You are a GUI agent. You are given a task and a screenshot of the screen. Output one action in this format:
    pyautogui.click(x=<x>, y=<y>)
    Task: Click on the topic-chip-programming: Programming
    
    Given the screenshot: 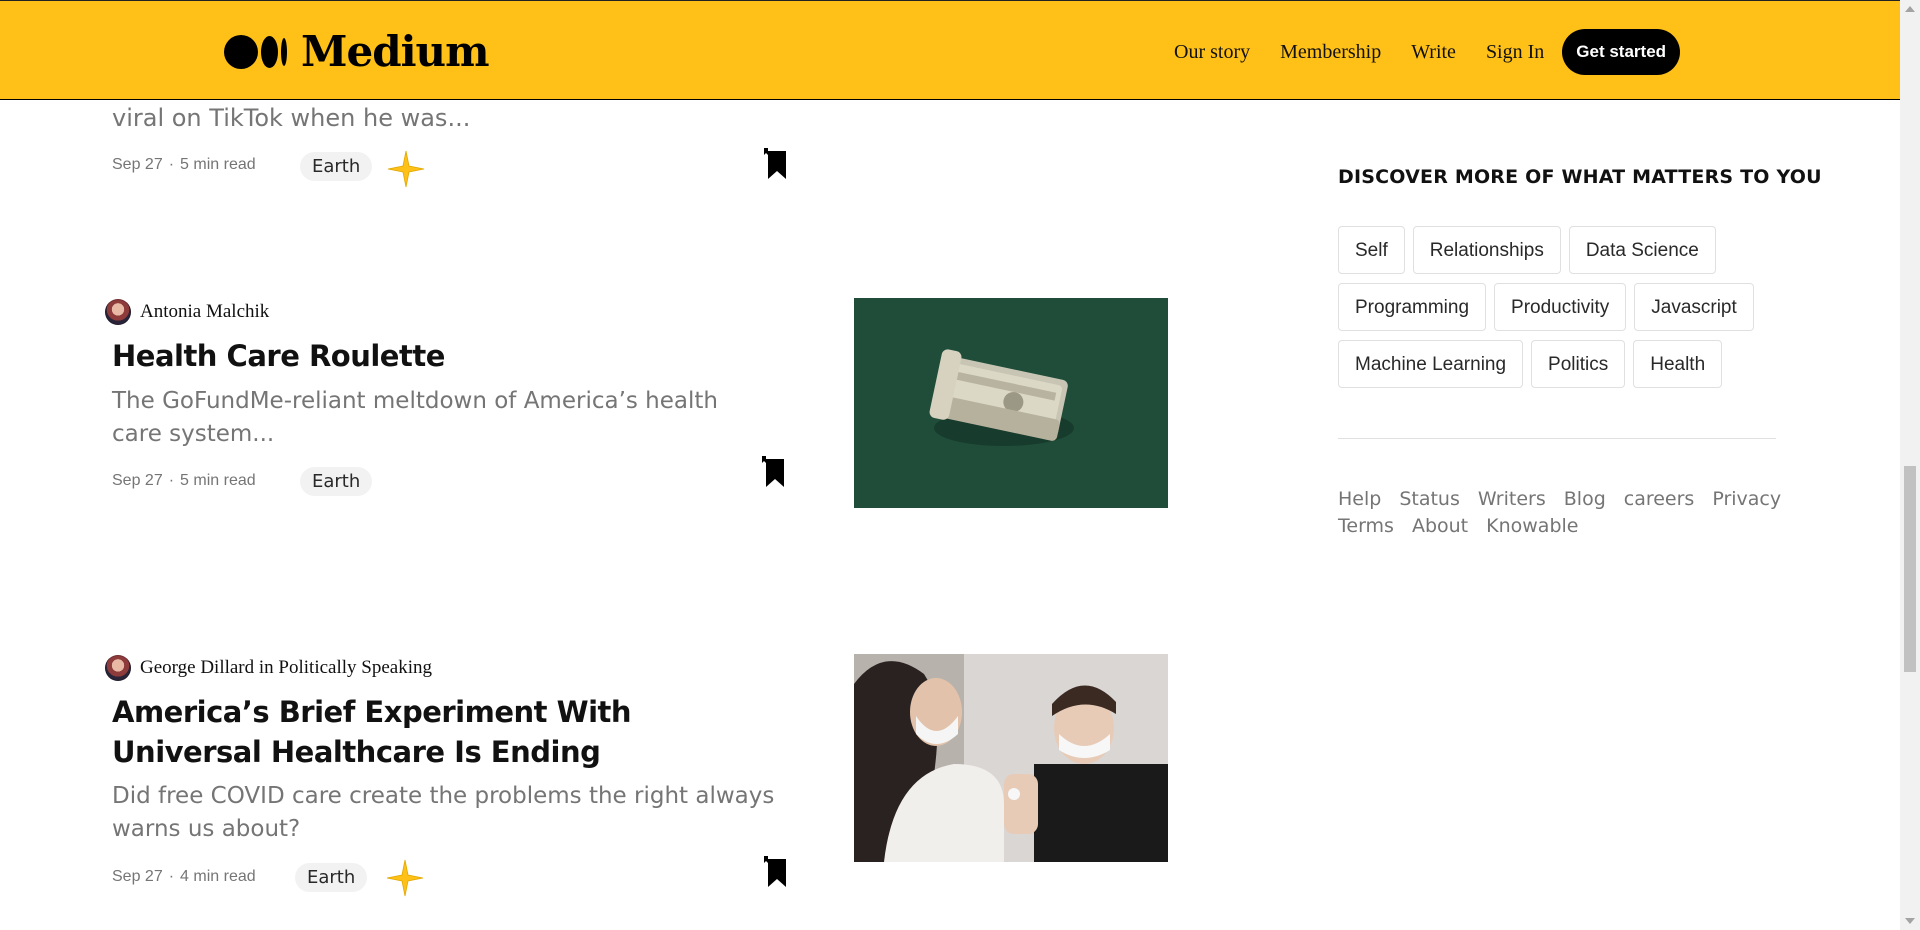 What is the action you would take?
    pyautogui.click(x=1412, y=307)
    